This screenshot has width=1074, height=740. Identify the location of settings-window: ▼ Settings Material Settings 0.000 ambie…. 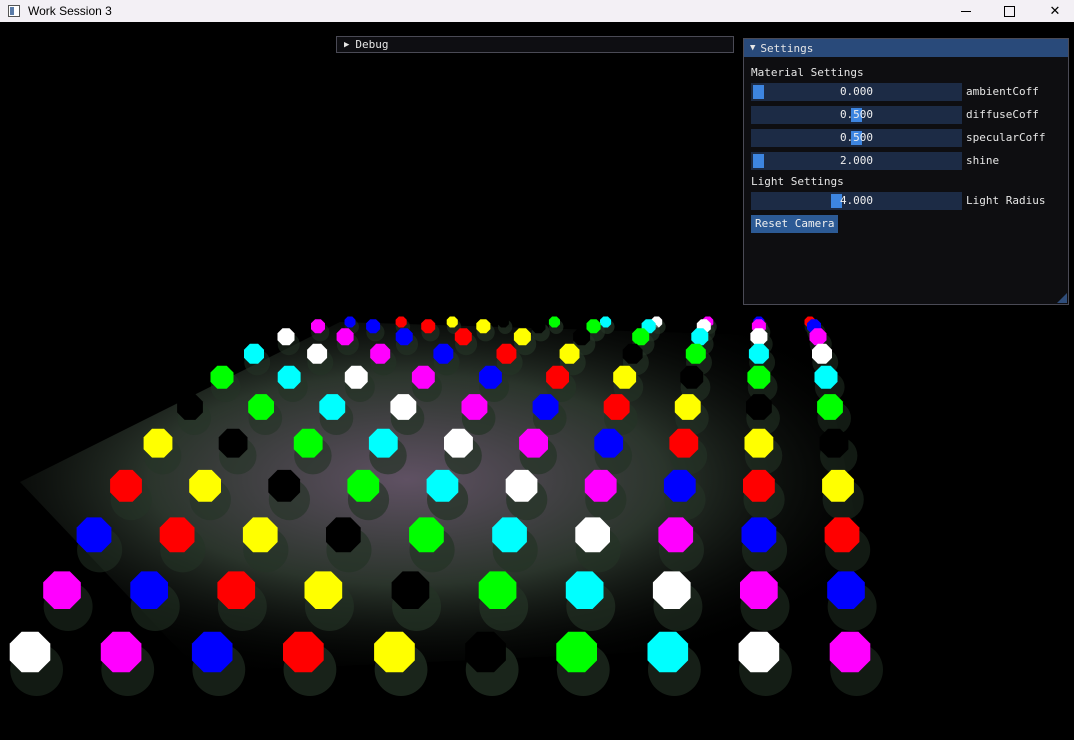
(906, 171).